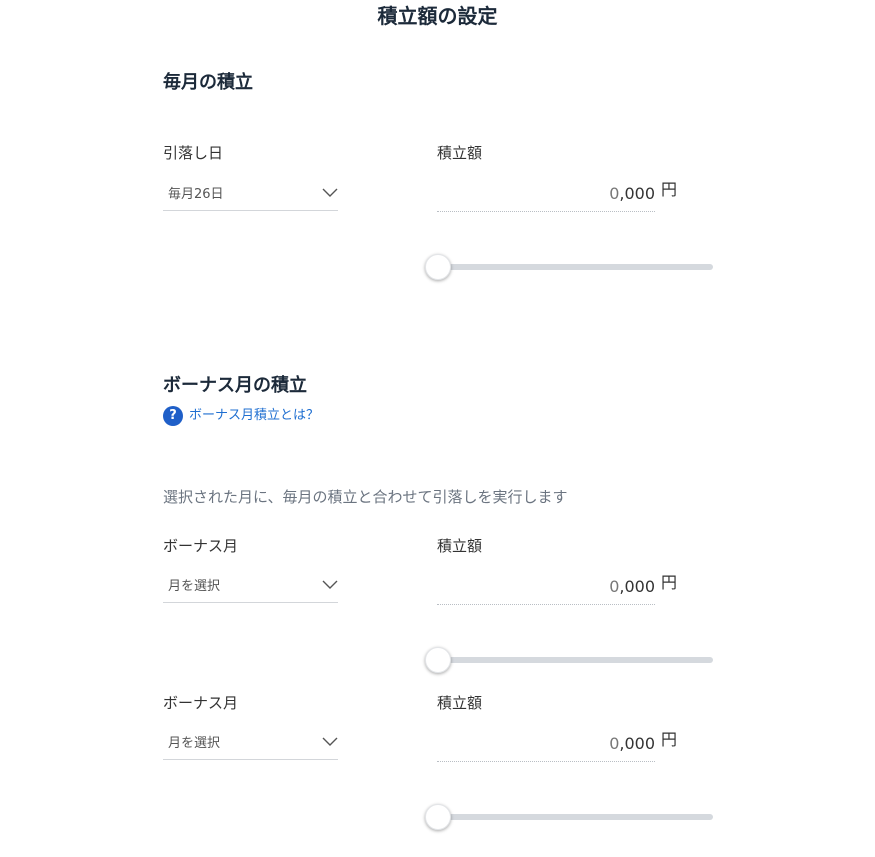  I want to click on monthly-amount-input: 0,000, so click(546, 194).